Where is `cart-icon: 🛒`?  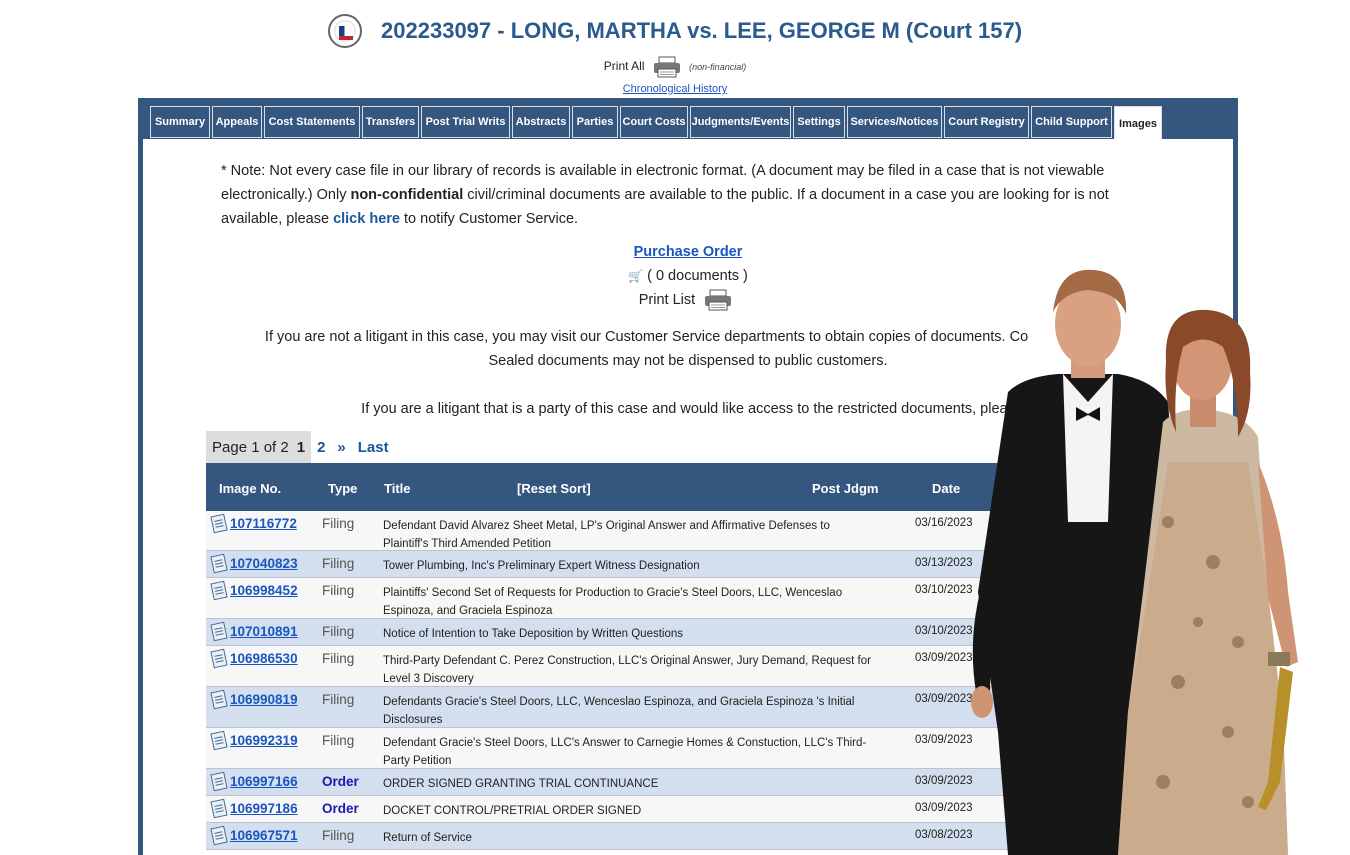 cart-icon: 🛒 is located at coordinates (636, 276).